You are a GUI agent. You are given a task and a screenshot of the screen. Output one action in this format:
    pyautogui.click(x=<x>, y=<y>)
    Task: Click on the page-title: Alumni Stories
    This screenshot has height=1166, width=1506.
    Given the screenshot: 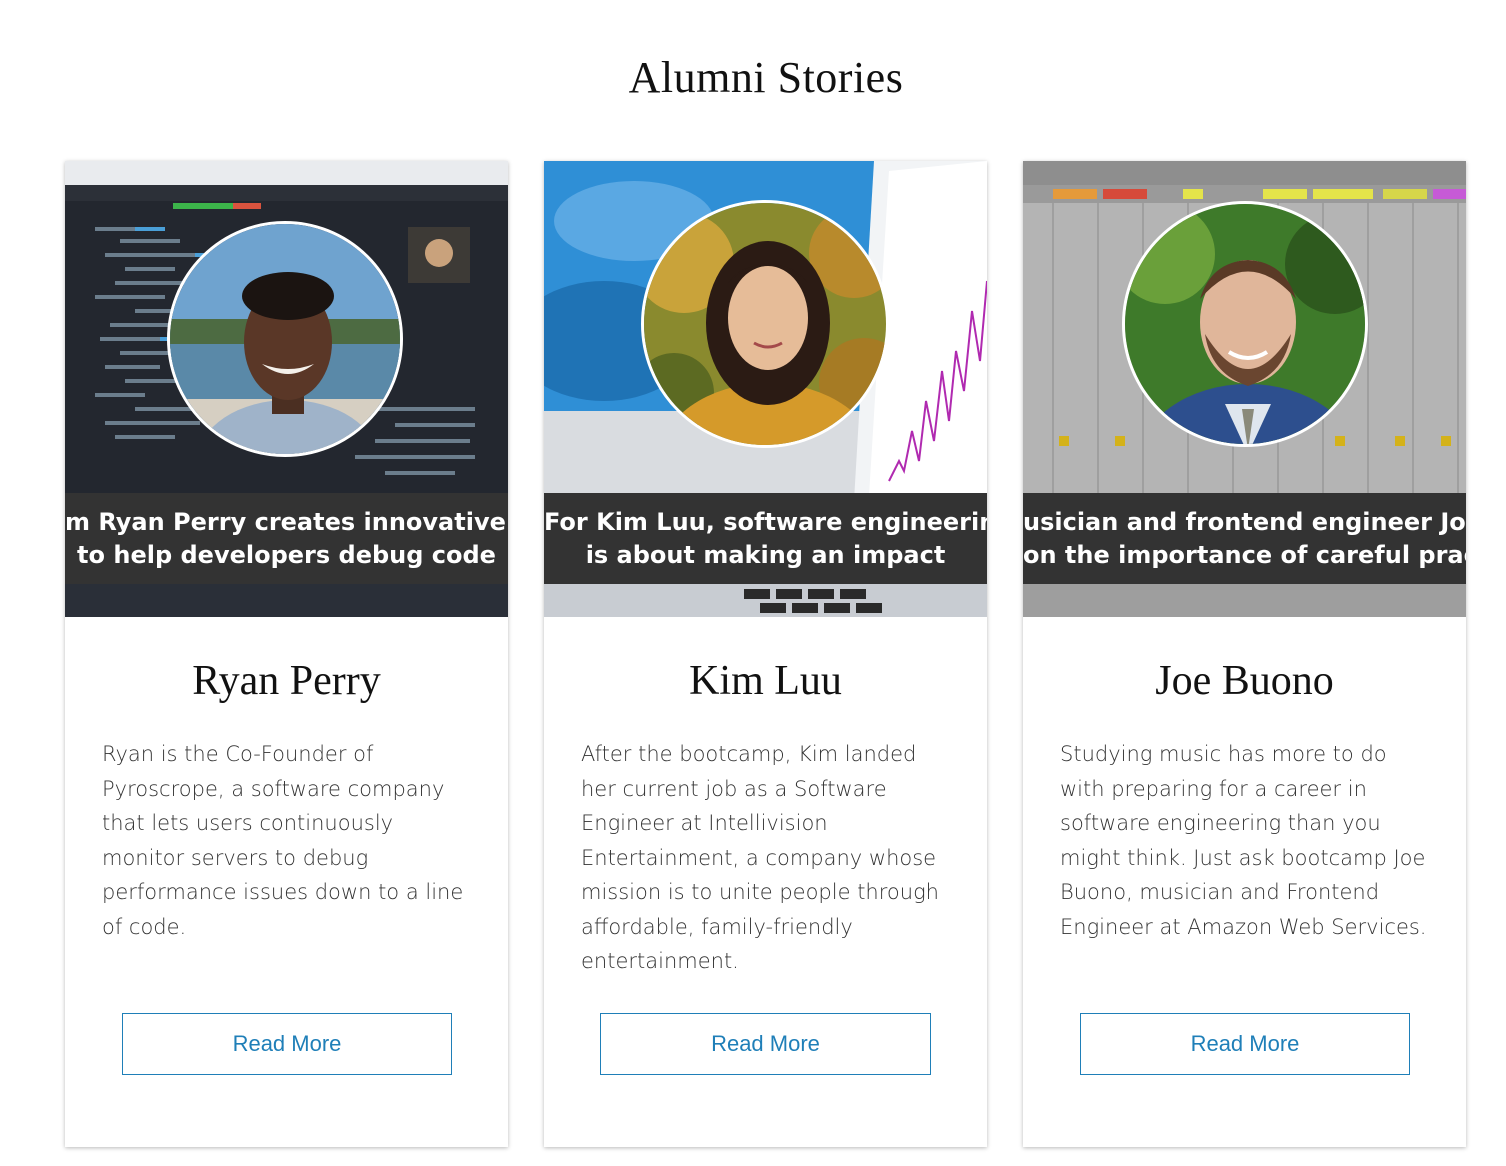 What is the action you would take?
    pyautogui.click(x=766, y=77)
    